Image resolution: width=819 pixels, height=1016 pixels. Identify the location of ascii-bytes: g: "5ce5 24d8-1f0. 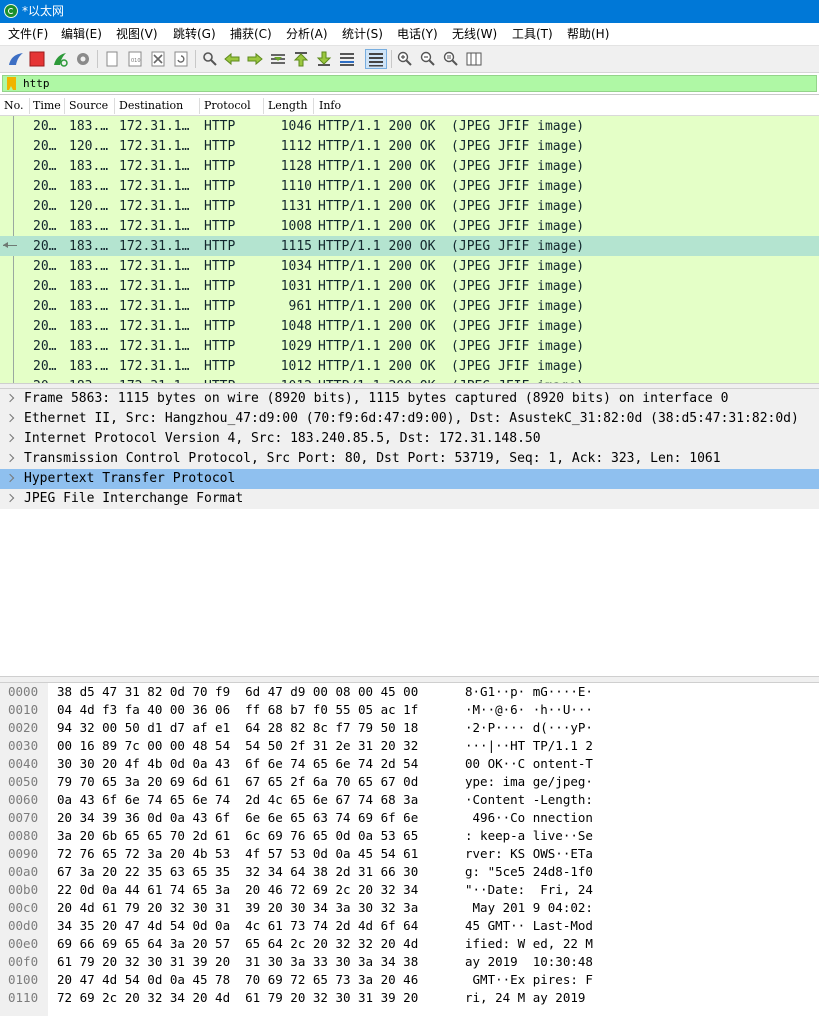
(529, 871).